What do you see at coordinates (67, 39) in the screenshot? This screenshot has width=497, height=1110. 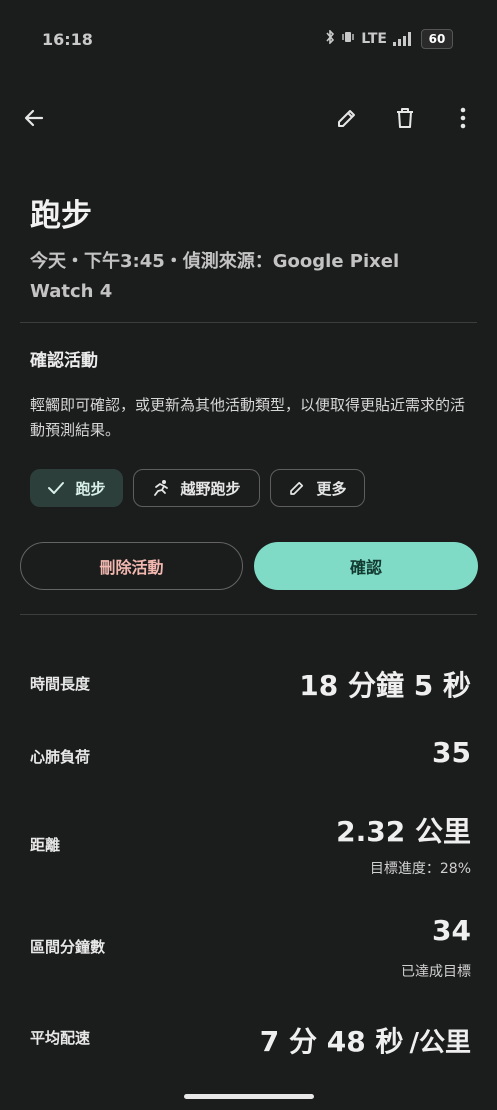 I see `status-time: 16:18` at bounding box center [67, 39].